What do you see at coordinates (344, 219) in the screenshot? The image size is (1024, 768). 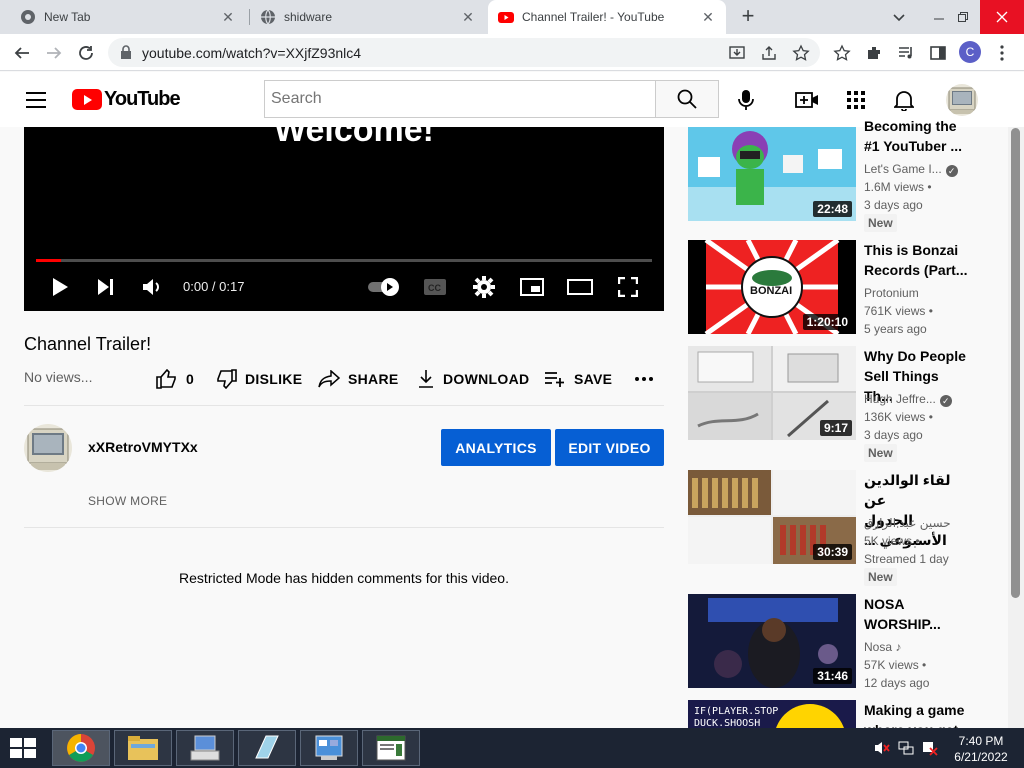 I see `video-player: Welcome! 0:00 / 0:17 CC` at bounding box center [344, 219].